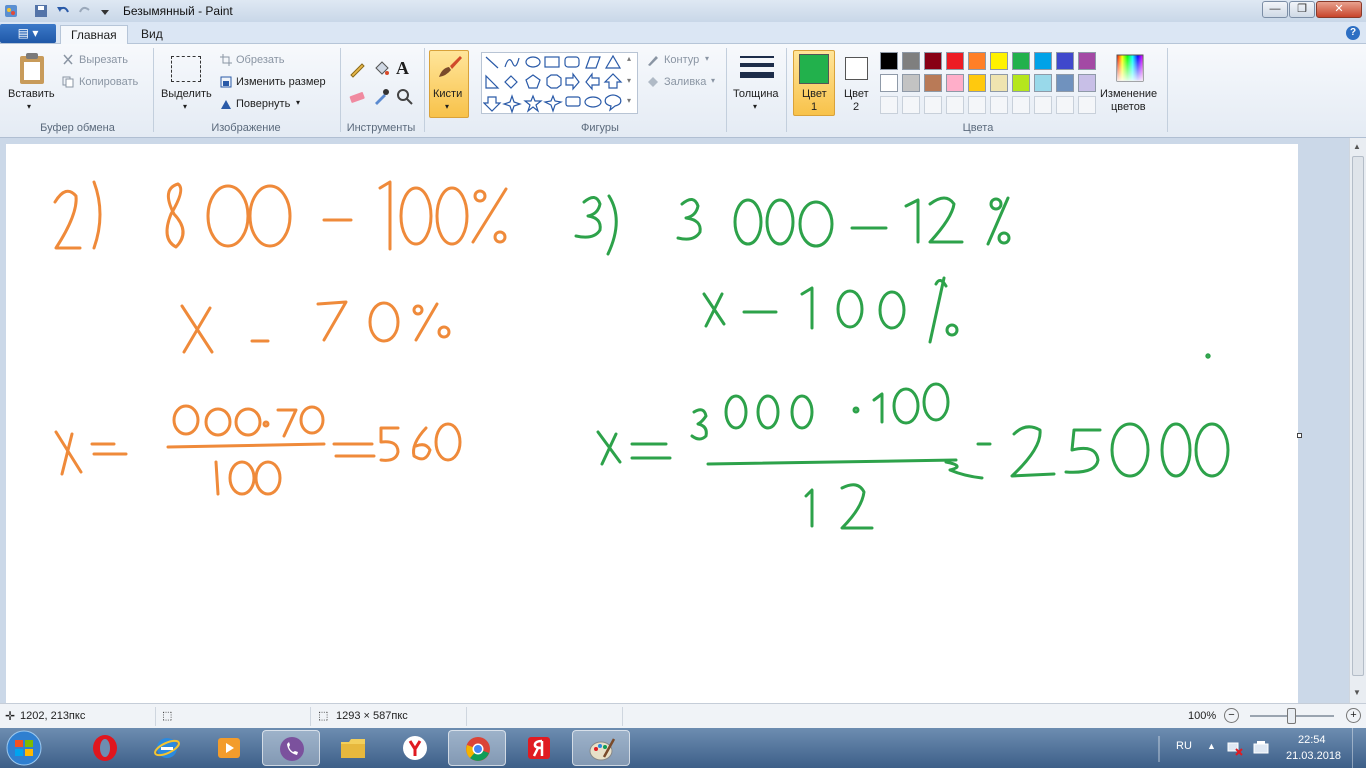 The width and height of the screenshot is (1366, 768). Describe the element at coordinates (186, 69) in the screenshot. I see `select-icon` at that location.